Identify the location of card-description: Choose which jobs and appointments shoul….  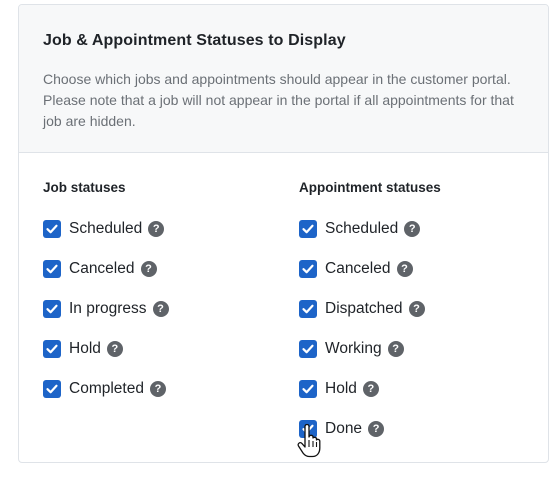
(278, 100).